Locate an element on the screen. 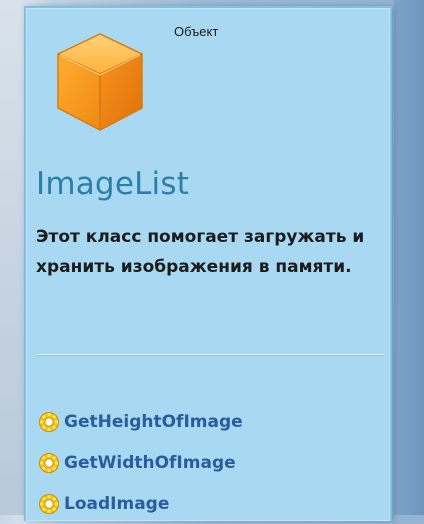 This screenshot has width=424, height=524. background-left is located at coordinates (12, 257).